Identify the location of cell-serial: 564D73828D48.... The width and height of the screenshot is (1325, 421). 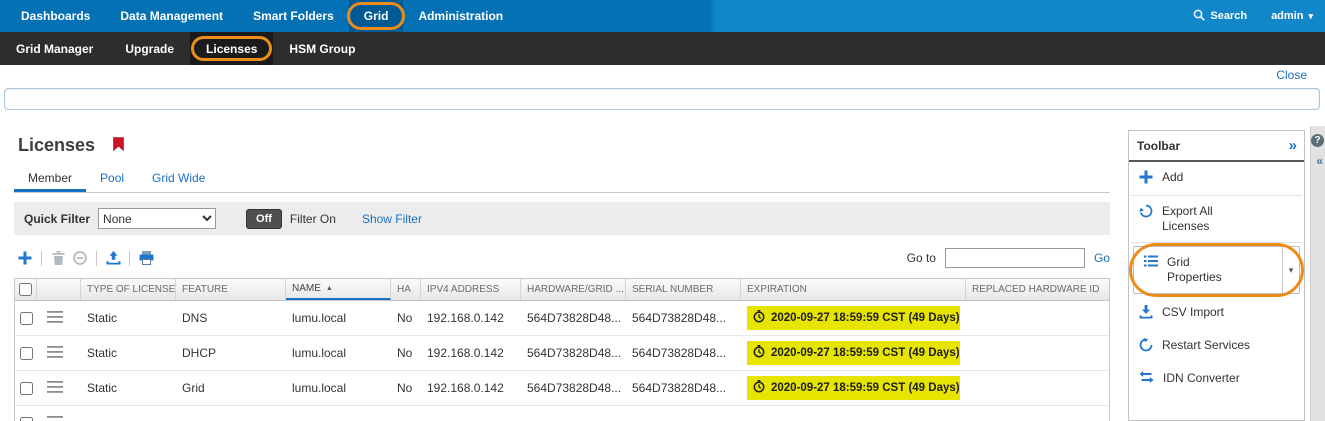
(679, 318).